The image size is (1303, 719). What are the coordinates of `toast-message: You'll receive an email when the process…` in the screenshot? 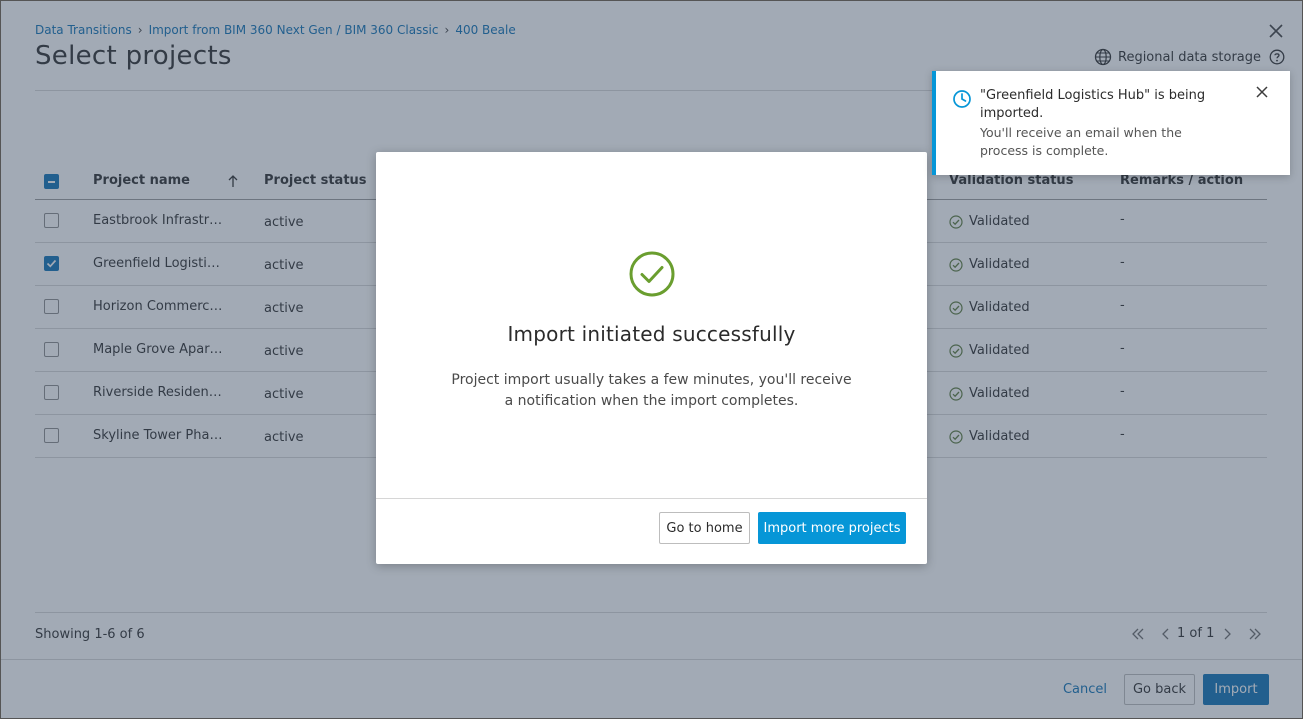 It's located at (1081, 141).